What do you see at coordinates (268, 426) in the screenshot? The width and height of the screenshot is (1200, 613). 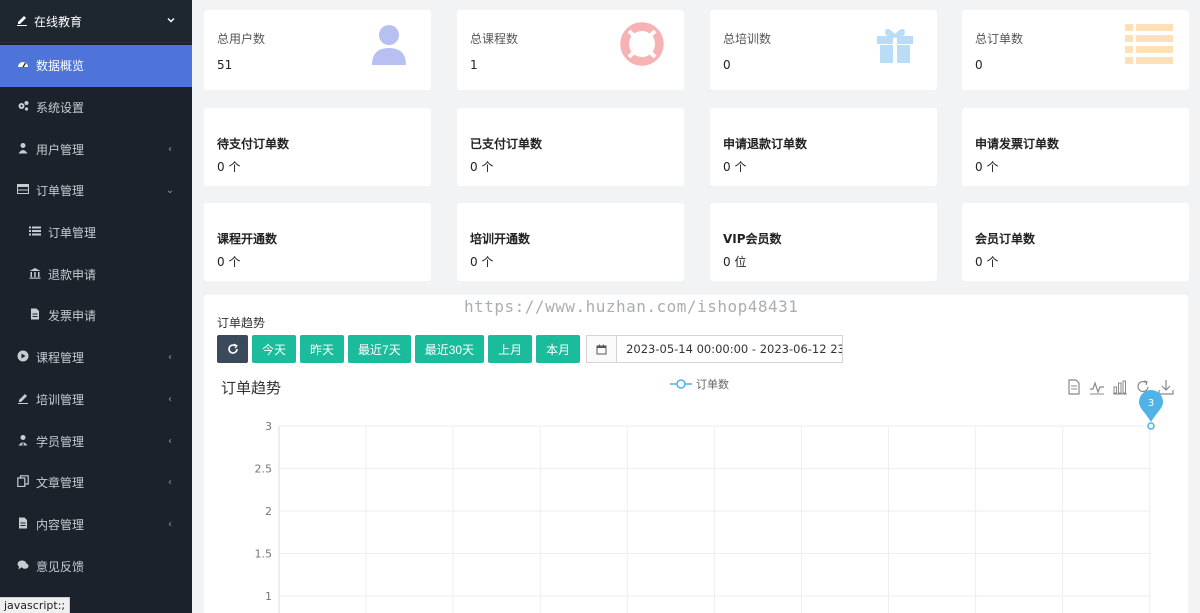 I see `y-tick-label: 3` at bounding box center [268, 426].